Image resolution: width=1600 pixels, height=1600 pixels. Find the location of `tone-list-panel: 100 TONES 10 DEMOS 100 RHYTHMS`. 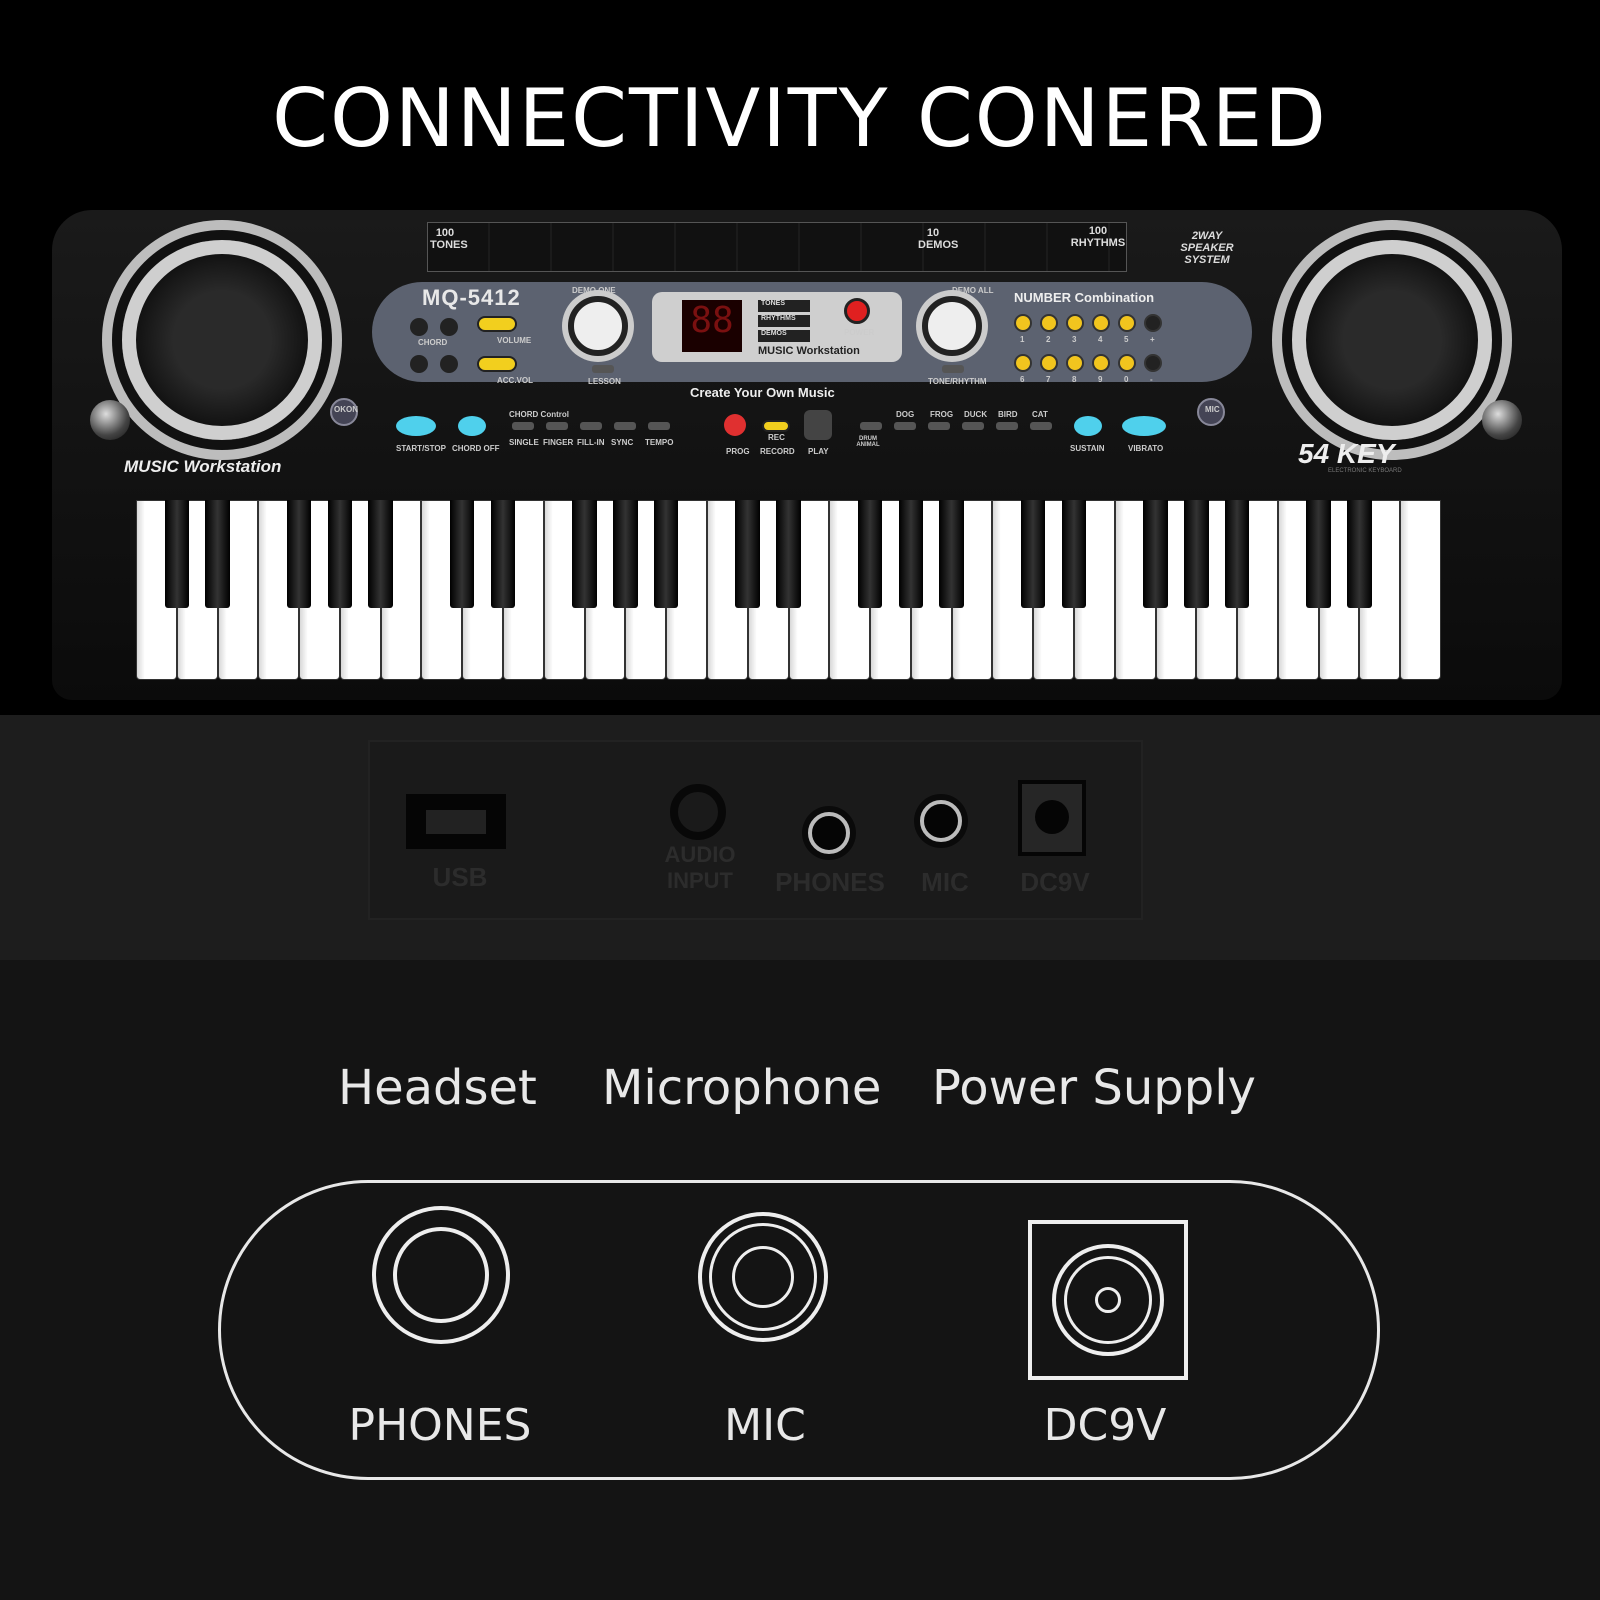

tone-list-panel: 100 TONES 10 DEMOS 100 RHYTHMS is located at coordinates (777, 247).